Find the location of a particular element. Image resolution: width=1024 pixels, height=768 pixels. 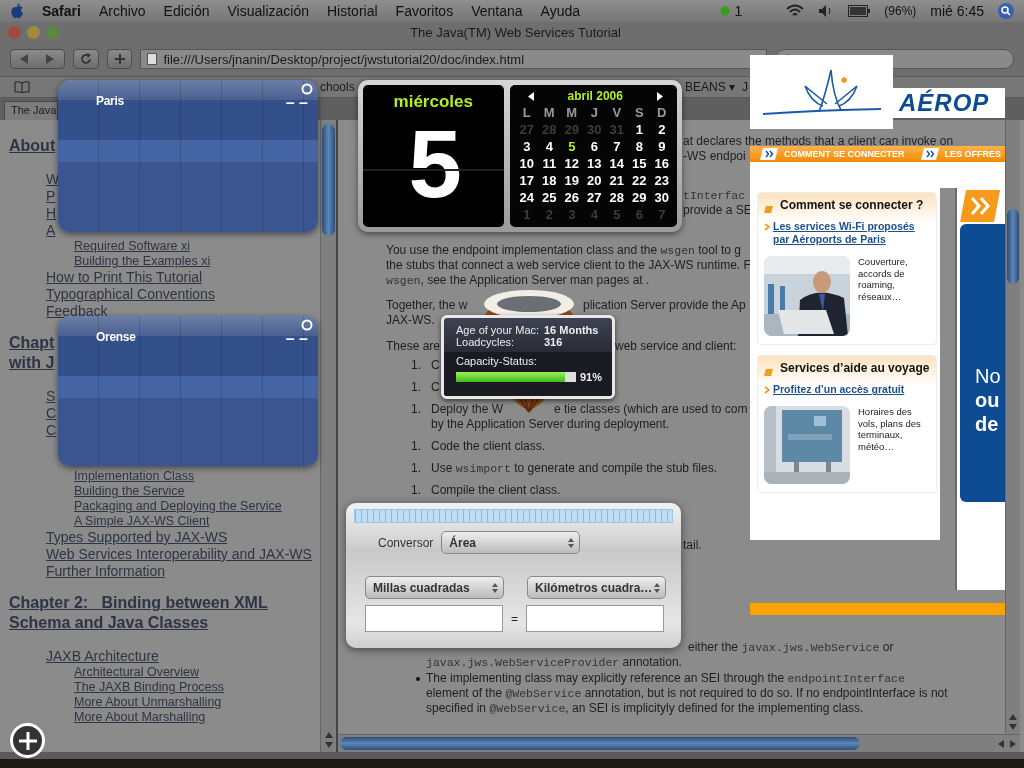

toc-sublink: Building the Service is located at coordinates (129, 491).